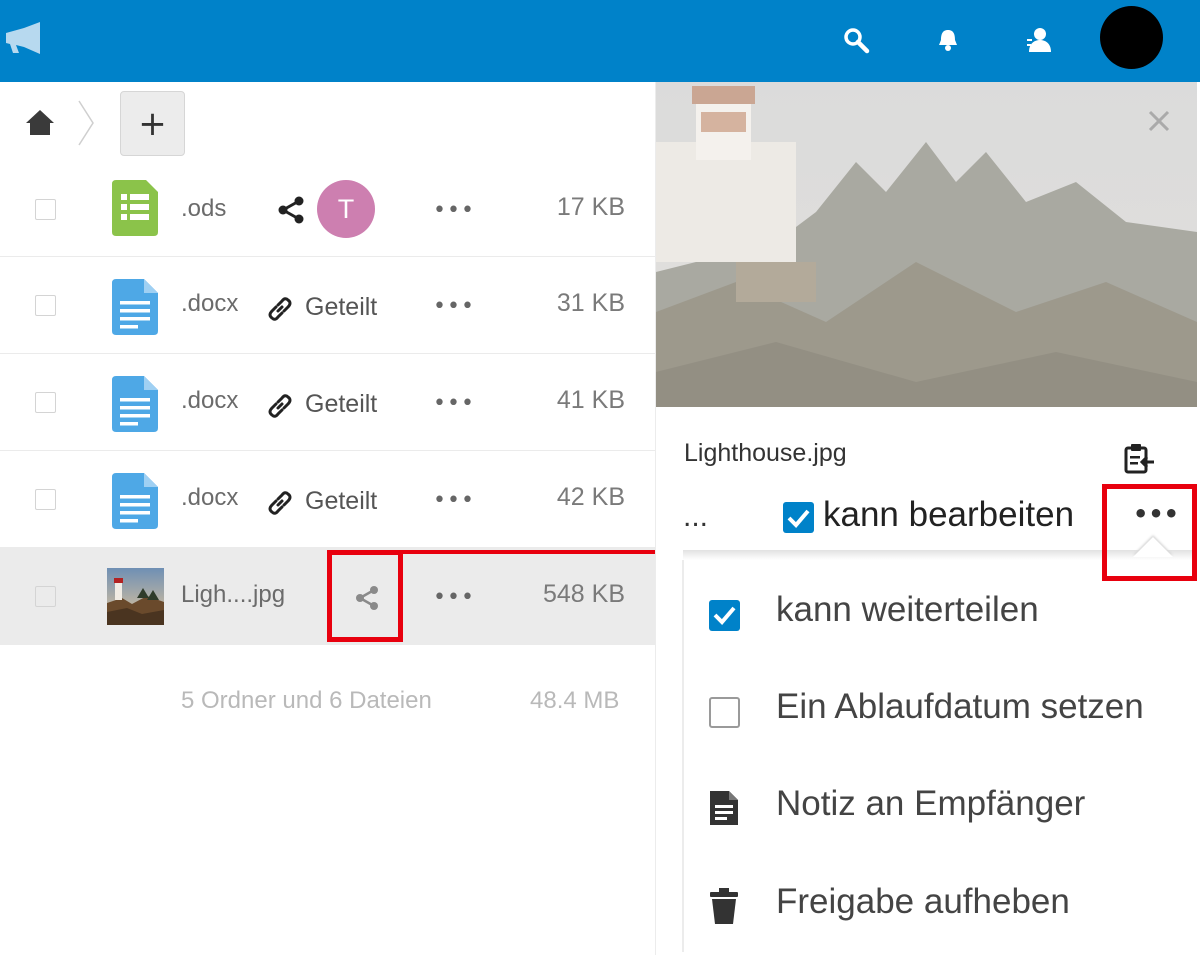 Image resolution: width=1200 pixels, height=955 pixels. Describe the element at coordinates (683, 756) in the screenshot. I see `menu-left-border` at that location.